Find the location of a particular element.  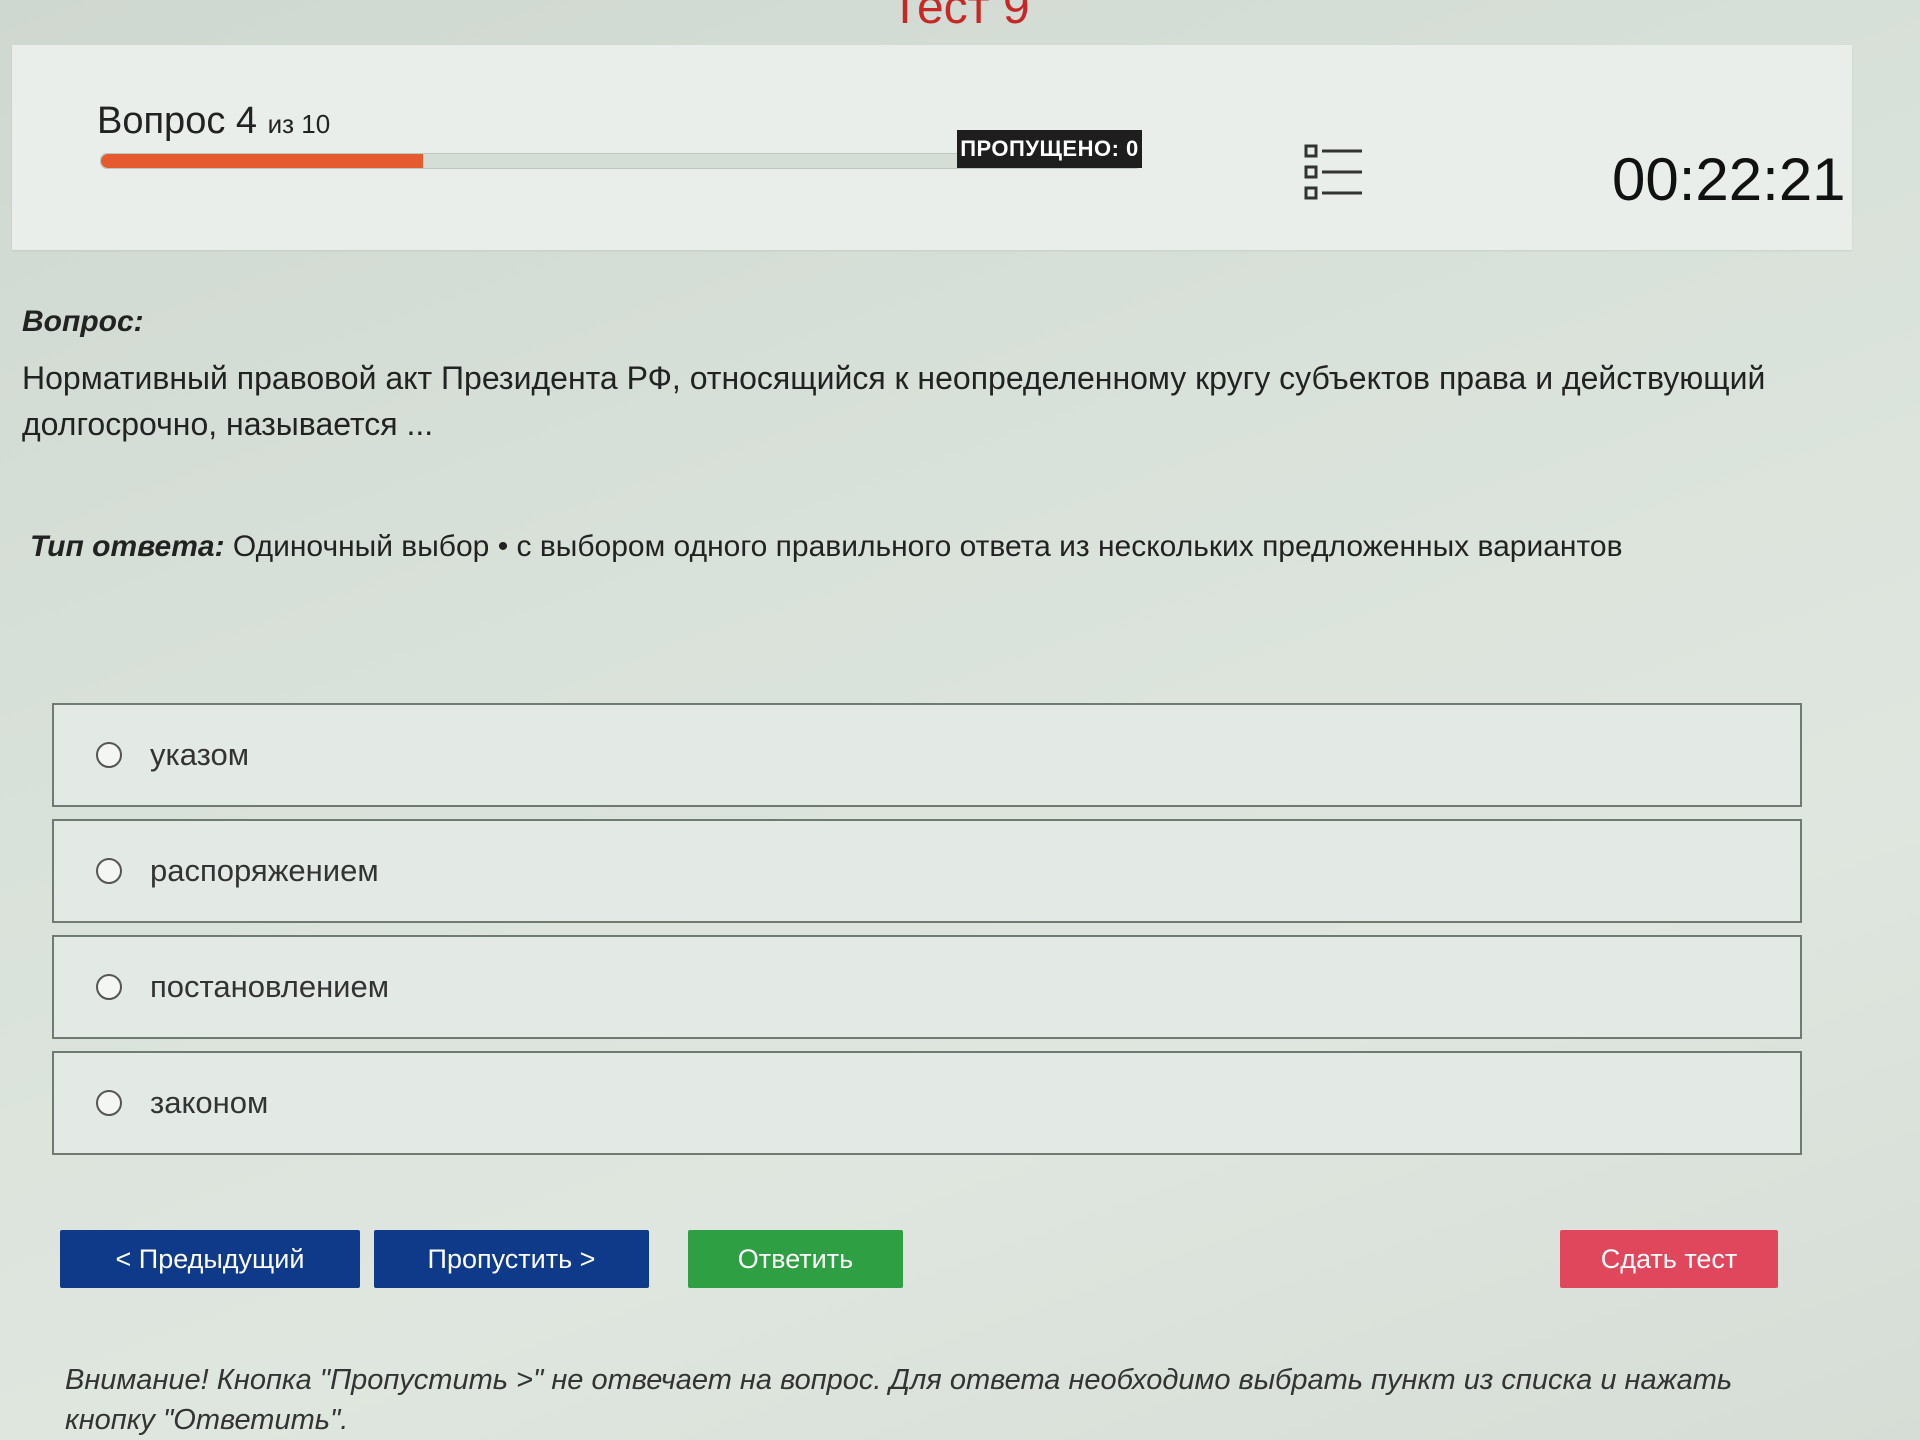

question-counter: Вопрос 4 из 10 is located at coordinates (213, 121).